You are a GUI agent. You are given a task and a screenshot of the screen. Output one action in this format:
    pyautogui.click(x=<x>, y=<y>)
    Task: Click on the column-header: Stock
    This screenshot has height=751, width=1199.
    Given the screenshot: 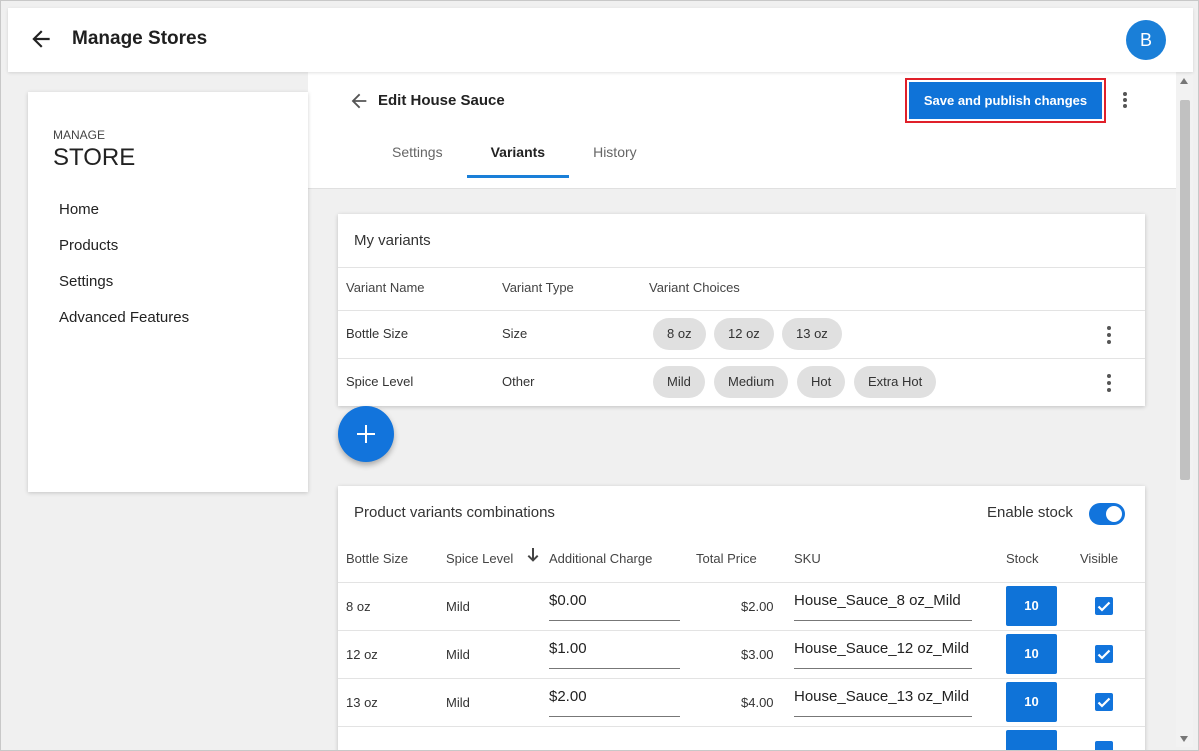 What is the action you would take?
    pyautogui.click(x=1022, y=558)
    